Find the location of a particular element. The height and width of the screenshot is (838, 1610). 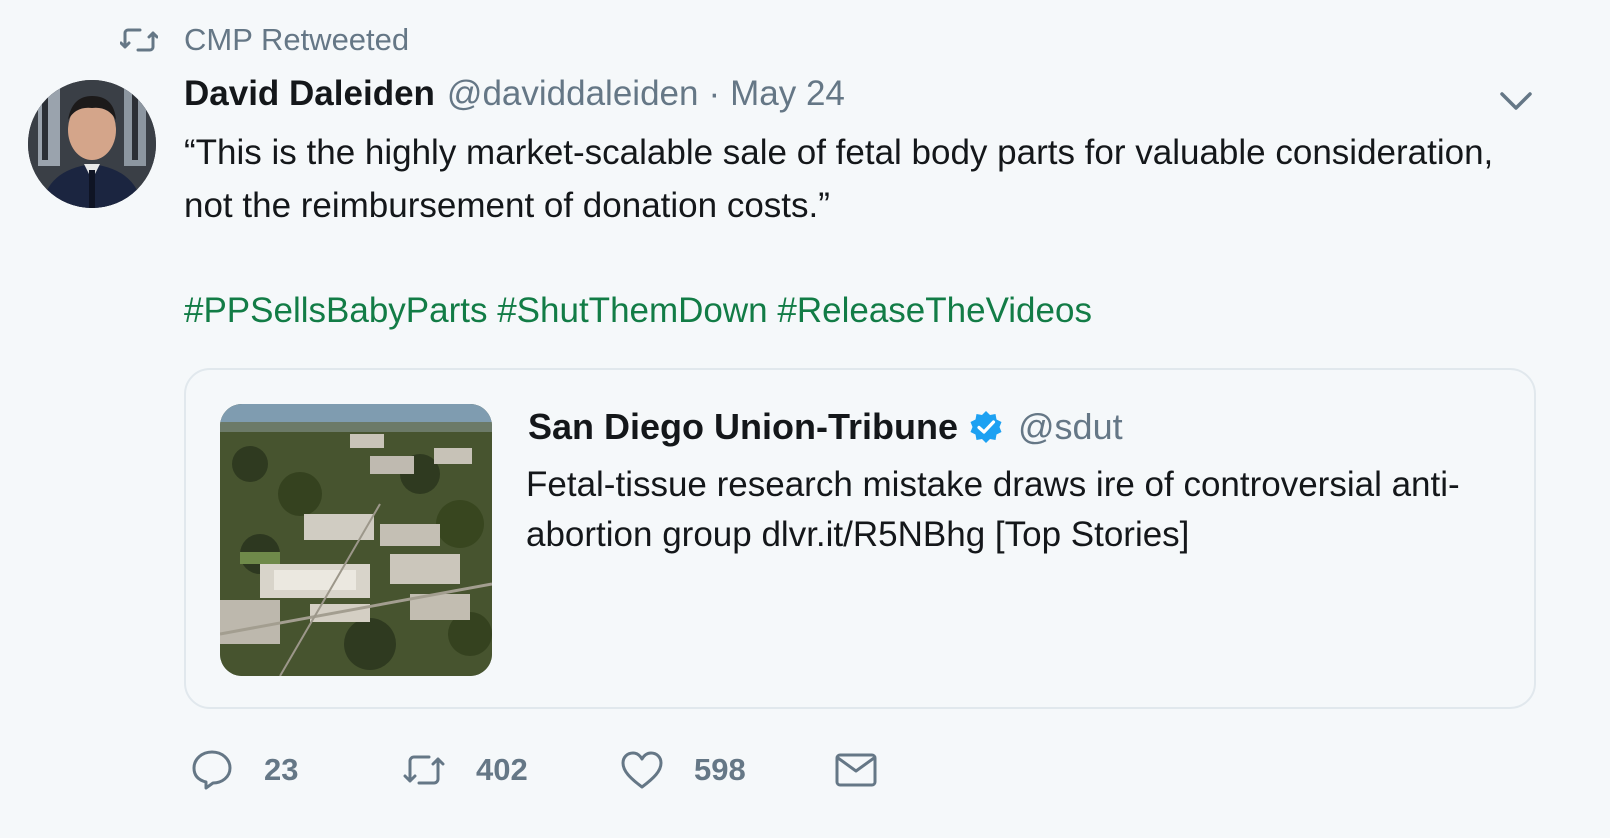

retweet-count: 402 is located at coordinates (502, 769).